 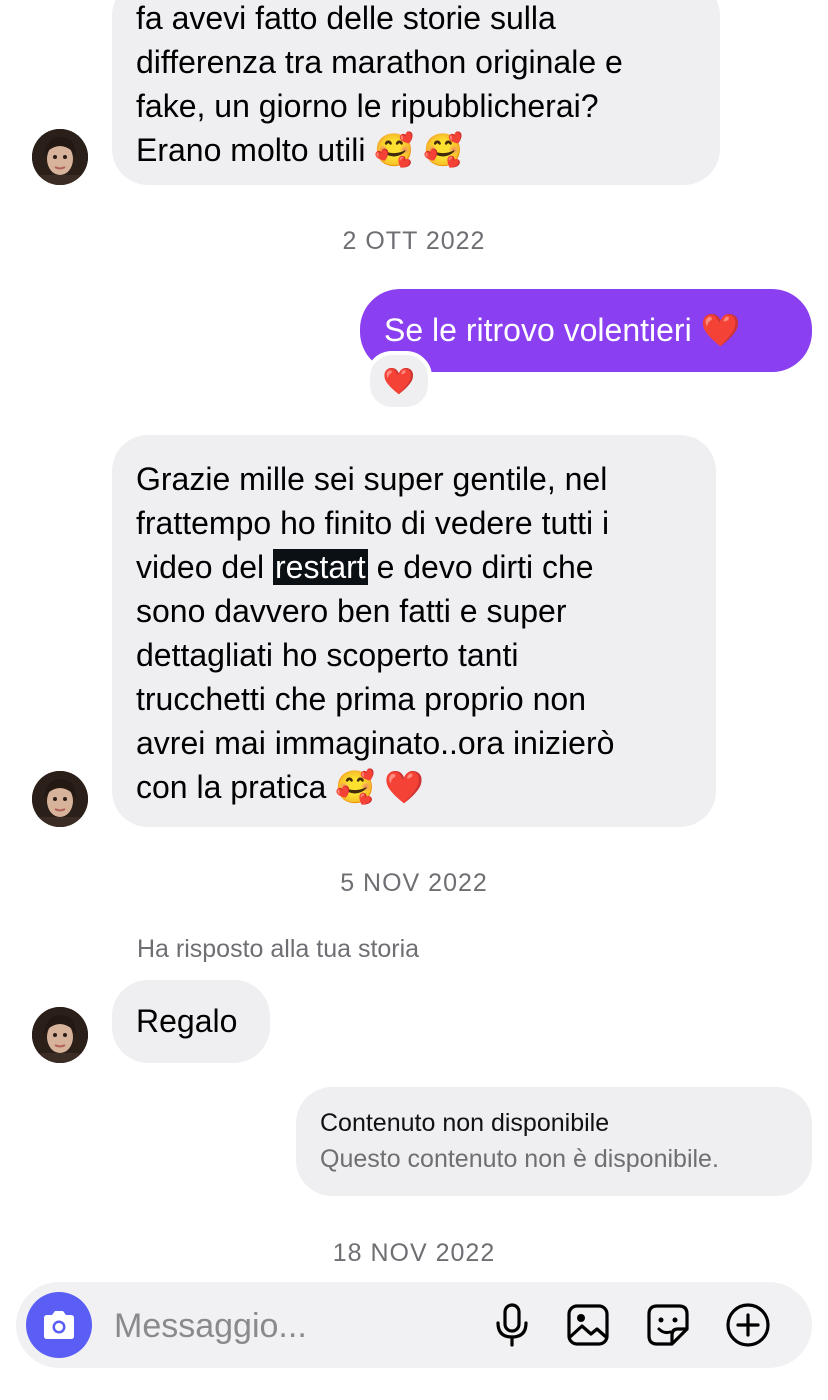 What do you see at coordinates (379, 62) in the screenshot?
I see `message-line: differenza tra marathon originale e` at bounding box center [379, 62].